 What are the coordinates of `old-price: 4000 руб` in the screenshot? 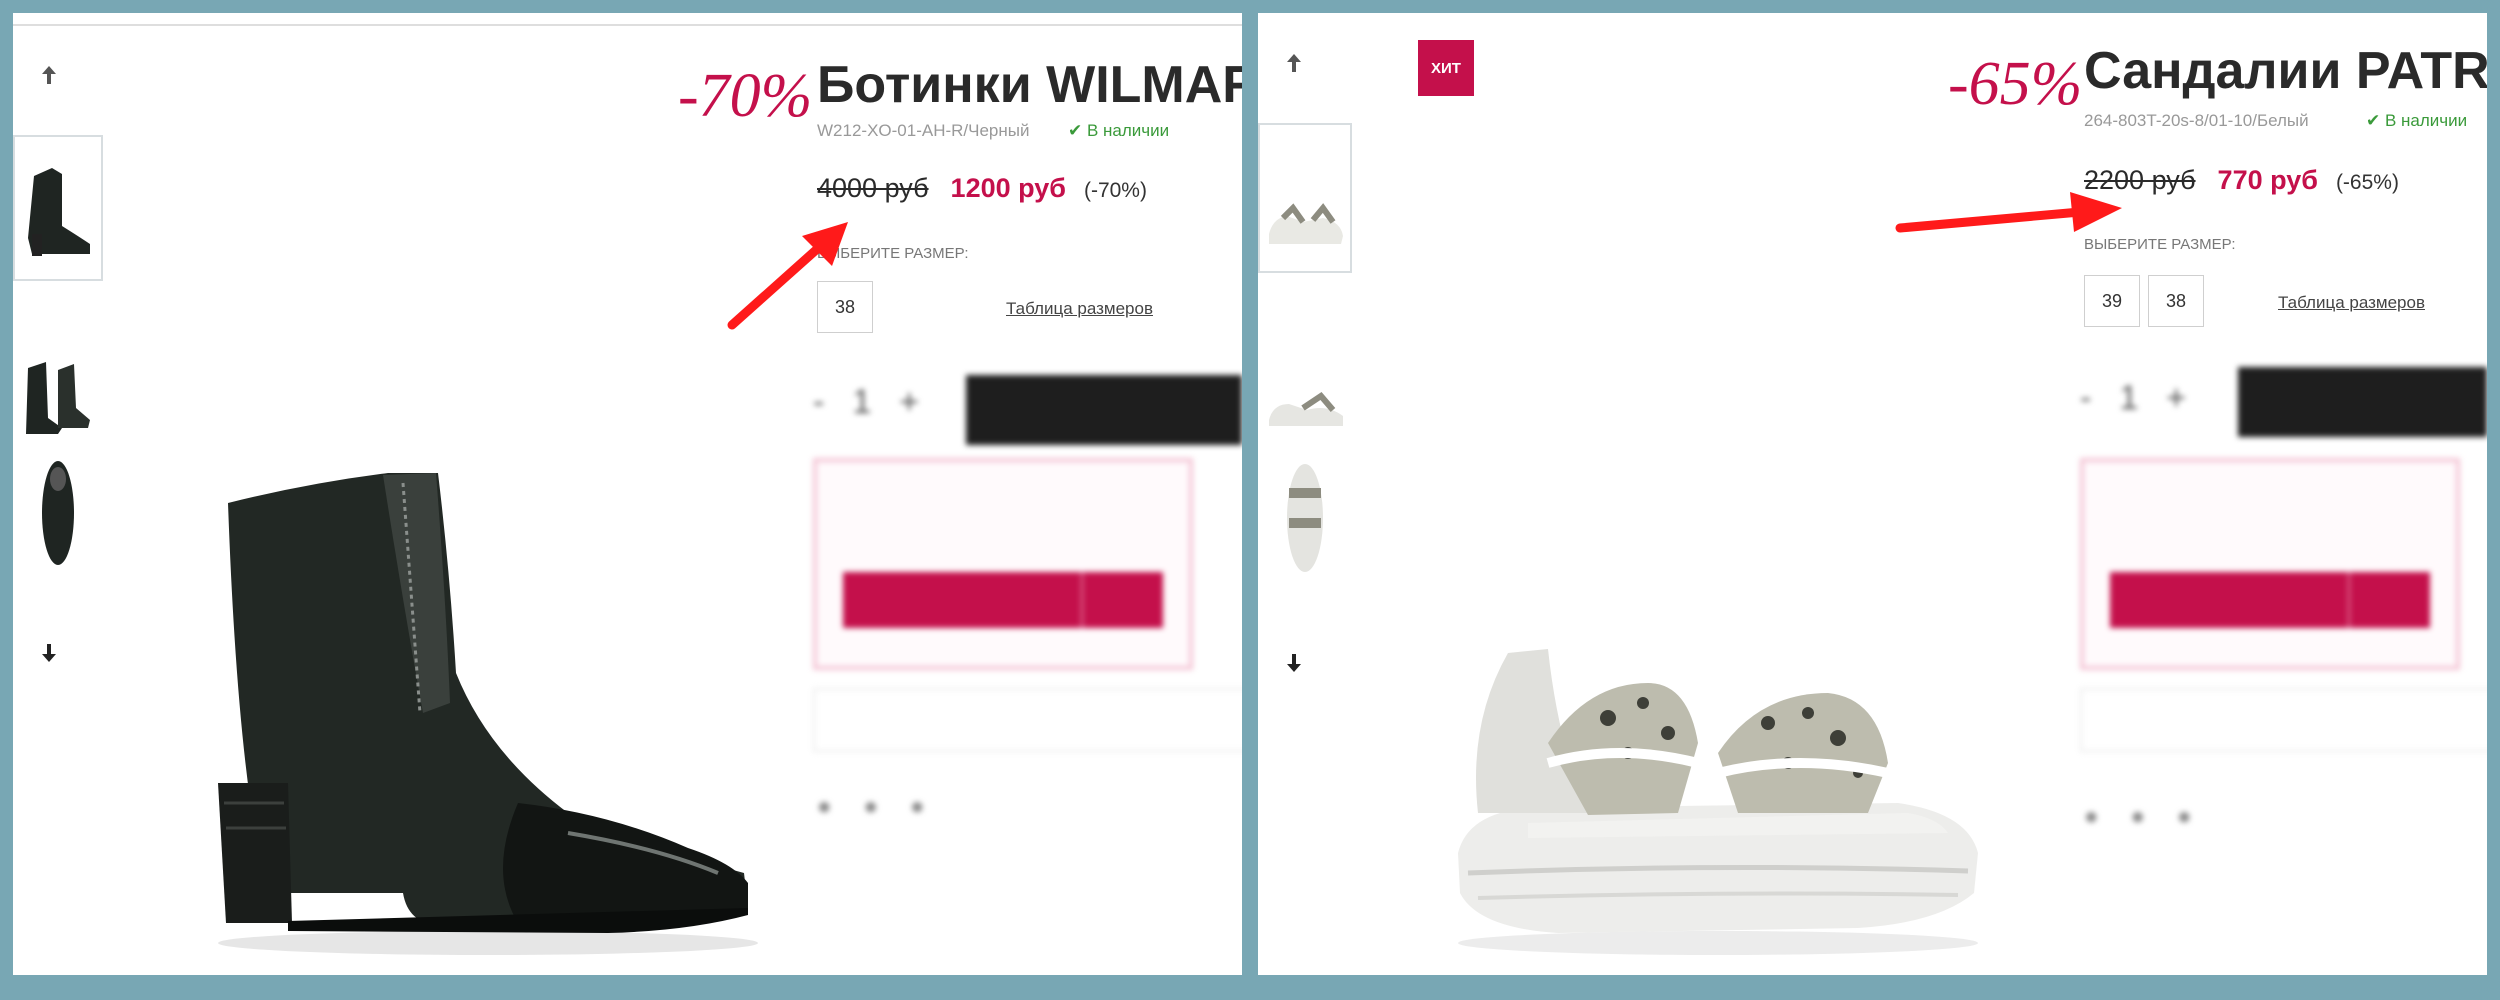 It's located at (873, 188).